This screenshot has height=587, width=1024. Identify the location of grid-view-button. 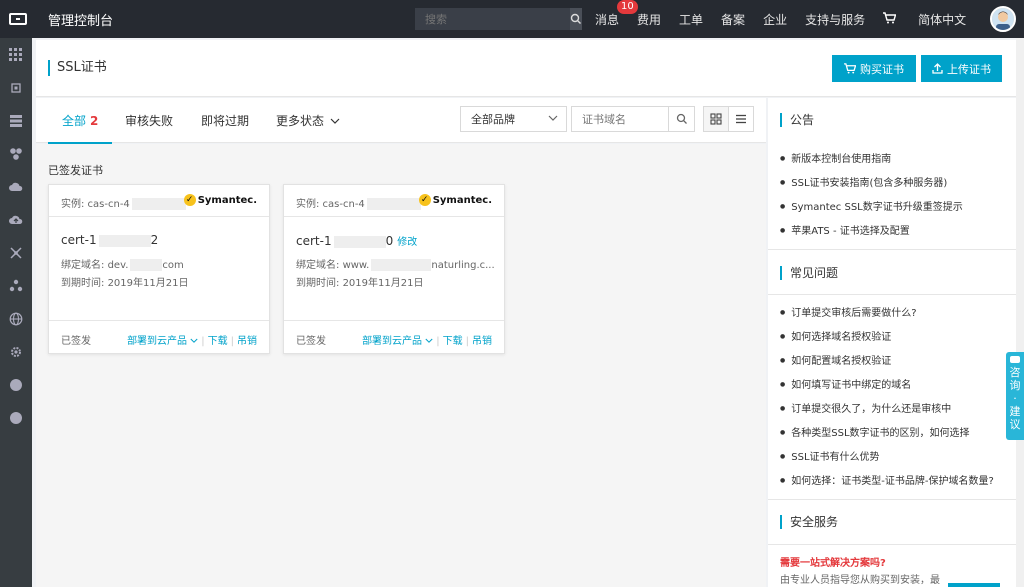
(716, 119).